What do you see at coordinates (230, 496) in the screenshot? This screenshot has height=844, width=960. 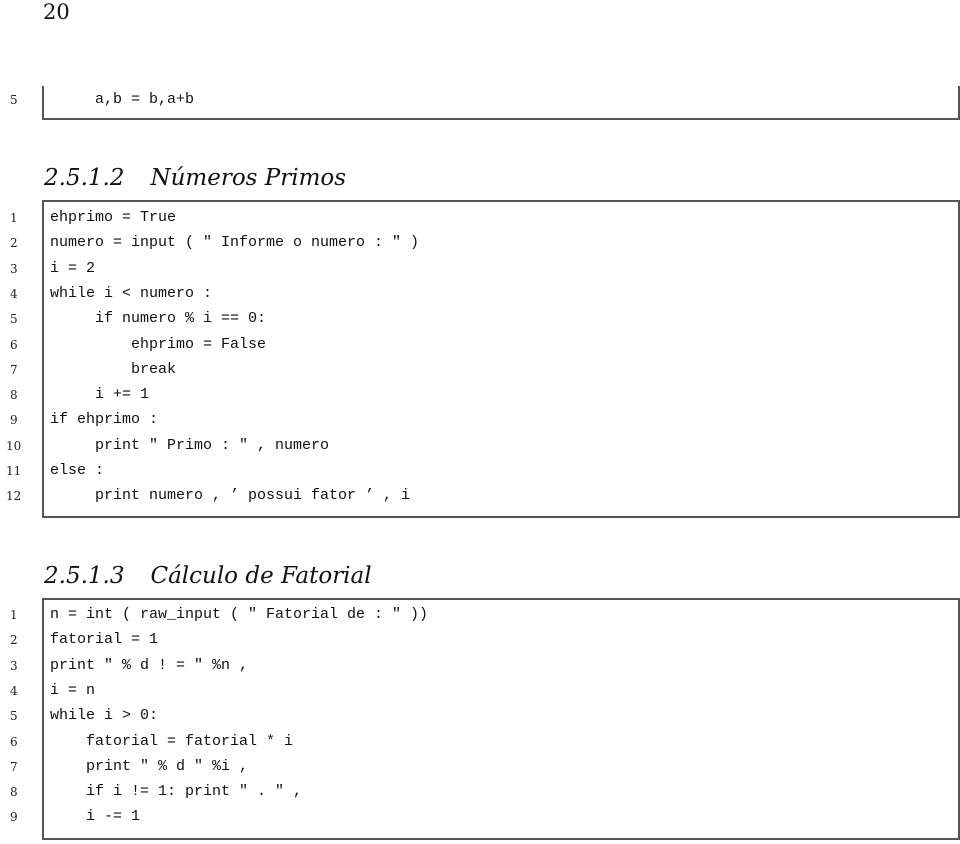 I see `code-line: print numero , ’ possui fator ’ , i` at bounding box center [230, 496].